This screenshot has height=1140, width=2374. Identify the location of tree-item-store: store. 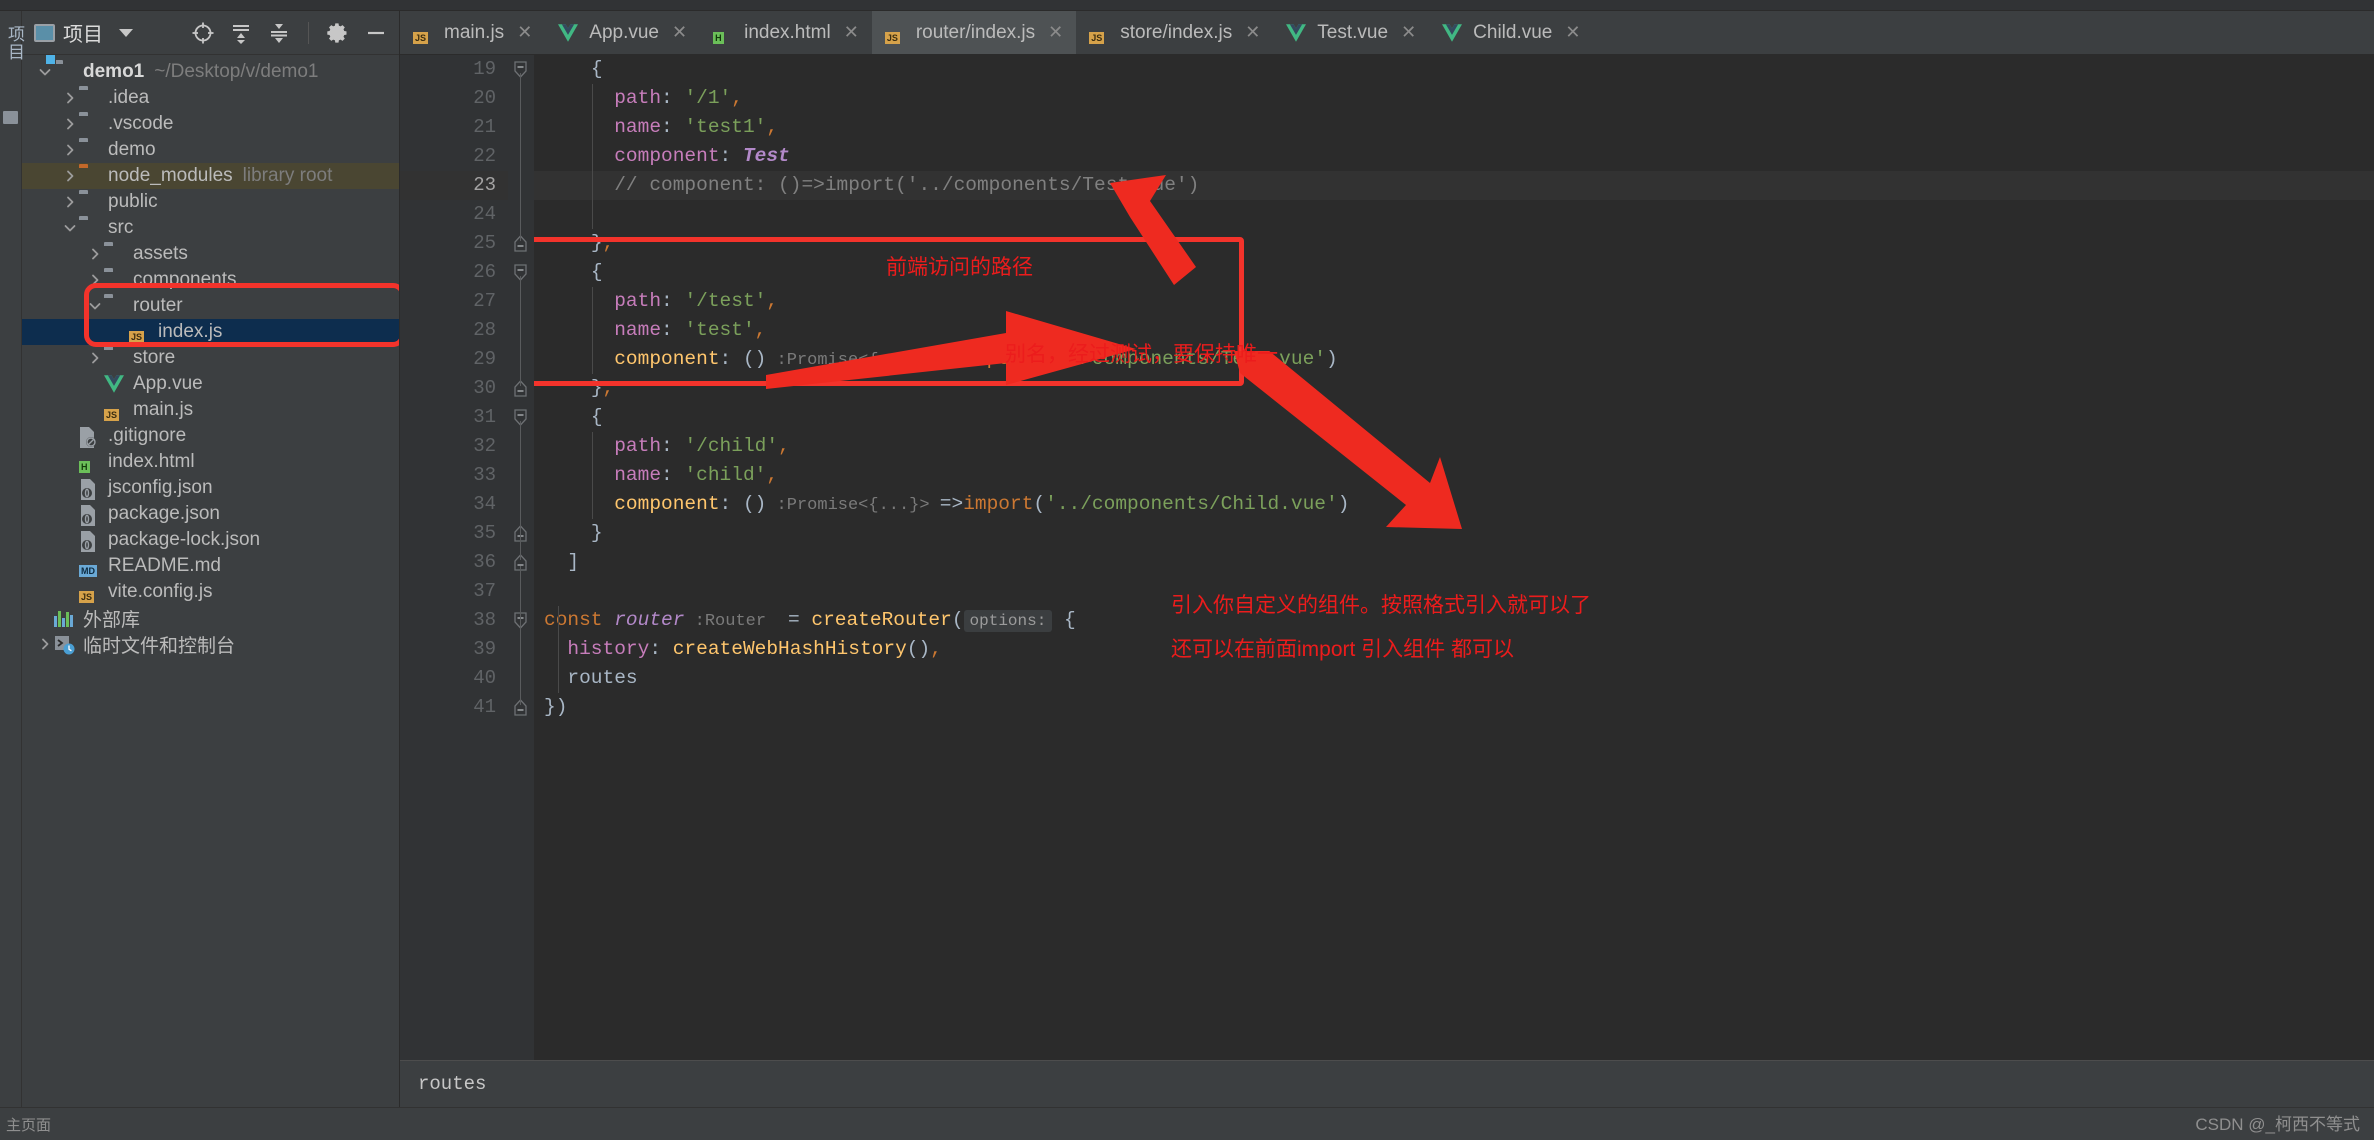
(210, 358).